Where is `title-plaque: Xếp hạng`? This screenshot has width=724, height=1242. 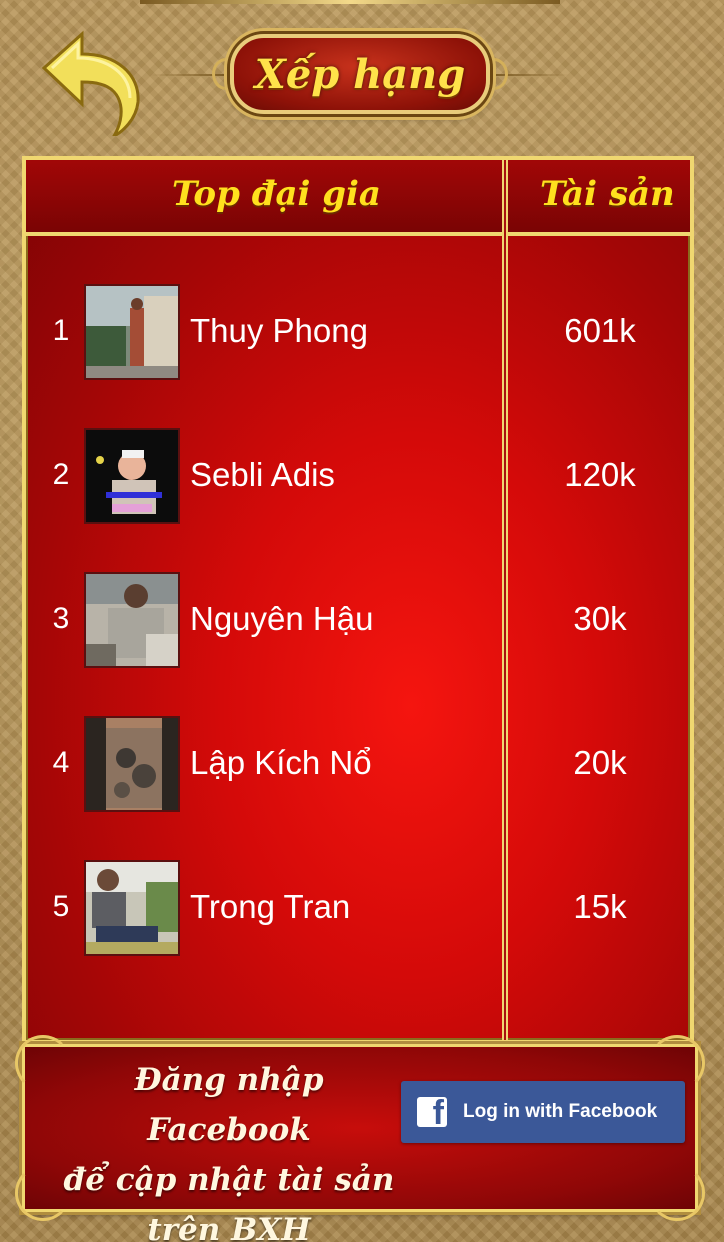
title-plaque: Xếp hạng is located at coordinates (360, 74).